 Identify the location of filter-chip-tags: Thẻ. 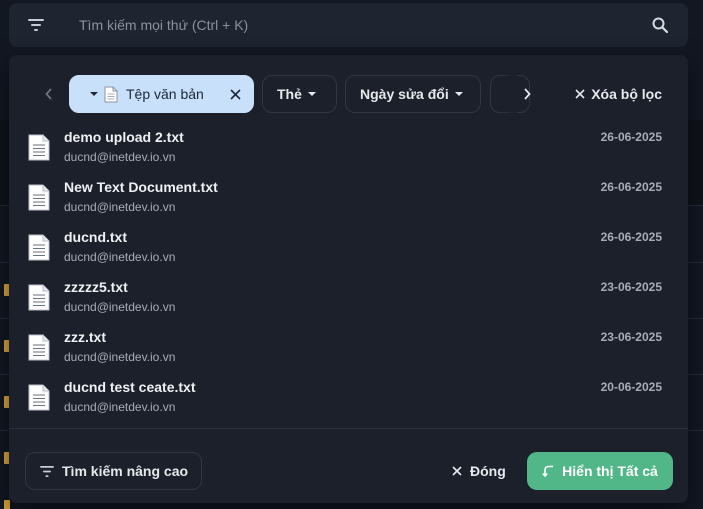
(299, 94).